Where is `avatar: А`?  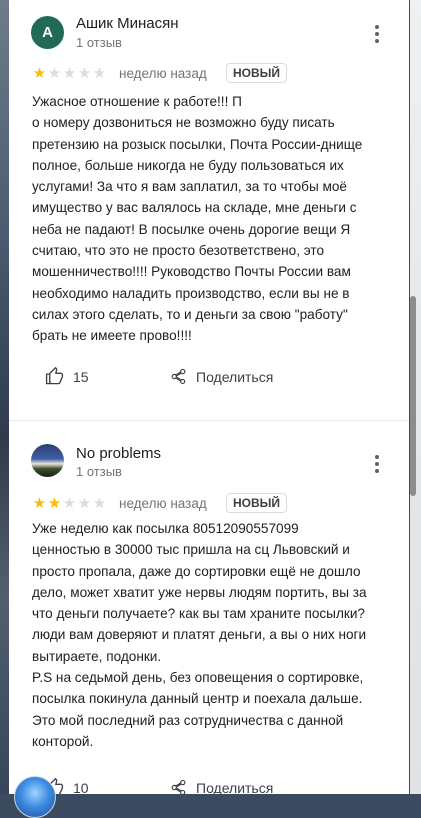
avatar: А is located at coordinates (47, 32).